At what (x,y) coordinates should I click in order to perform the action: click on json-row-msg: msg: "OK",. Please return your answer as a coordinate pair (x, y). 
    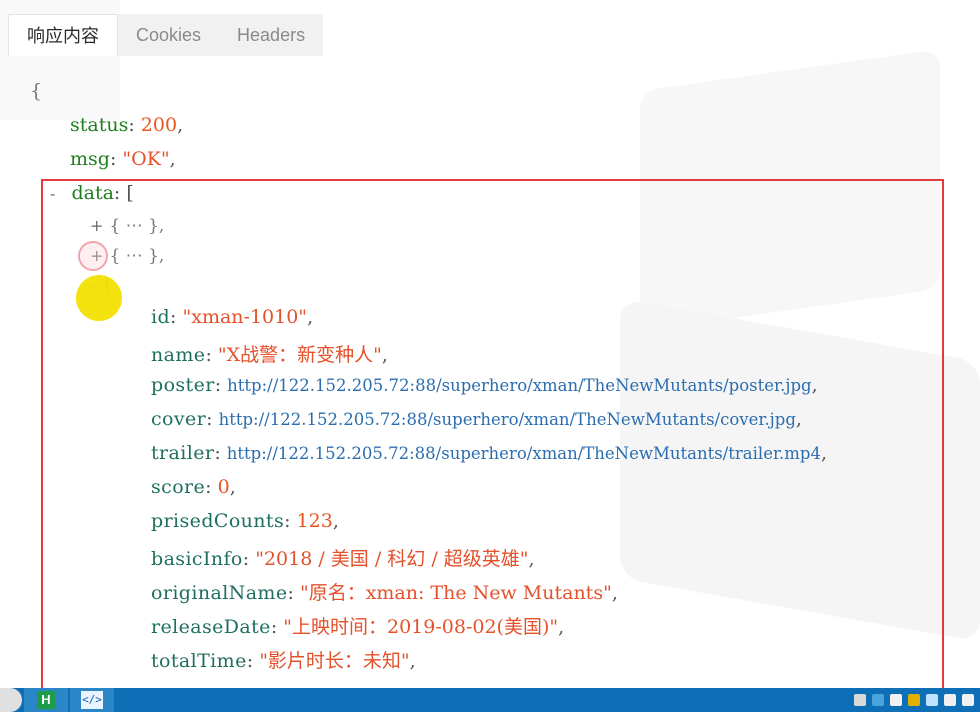
    Looking at the image, I should click on (123, 159).